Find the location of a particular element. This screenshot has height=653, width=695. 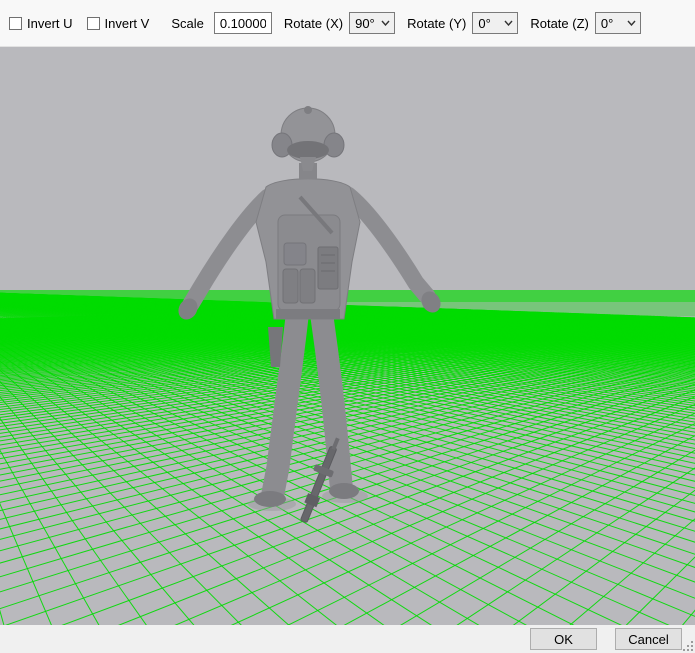

left-arm is located at coordinates (229, 250).